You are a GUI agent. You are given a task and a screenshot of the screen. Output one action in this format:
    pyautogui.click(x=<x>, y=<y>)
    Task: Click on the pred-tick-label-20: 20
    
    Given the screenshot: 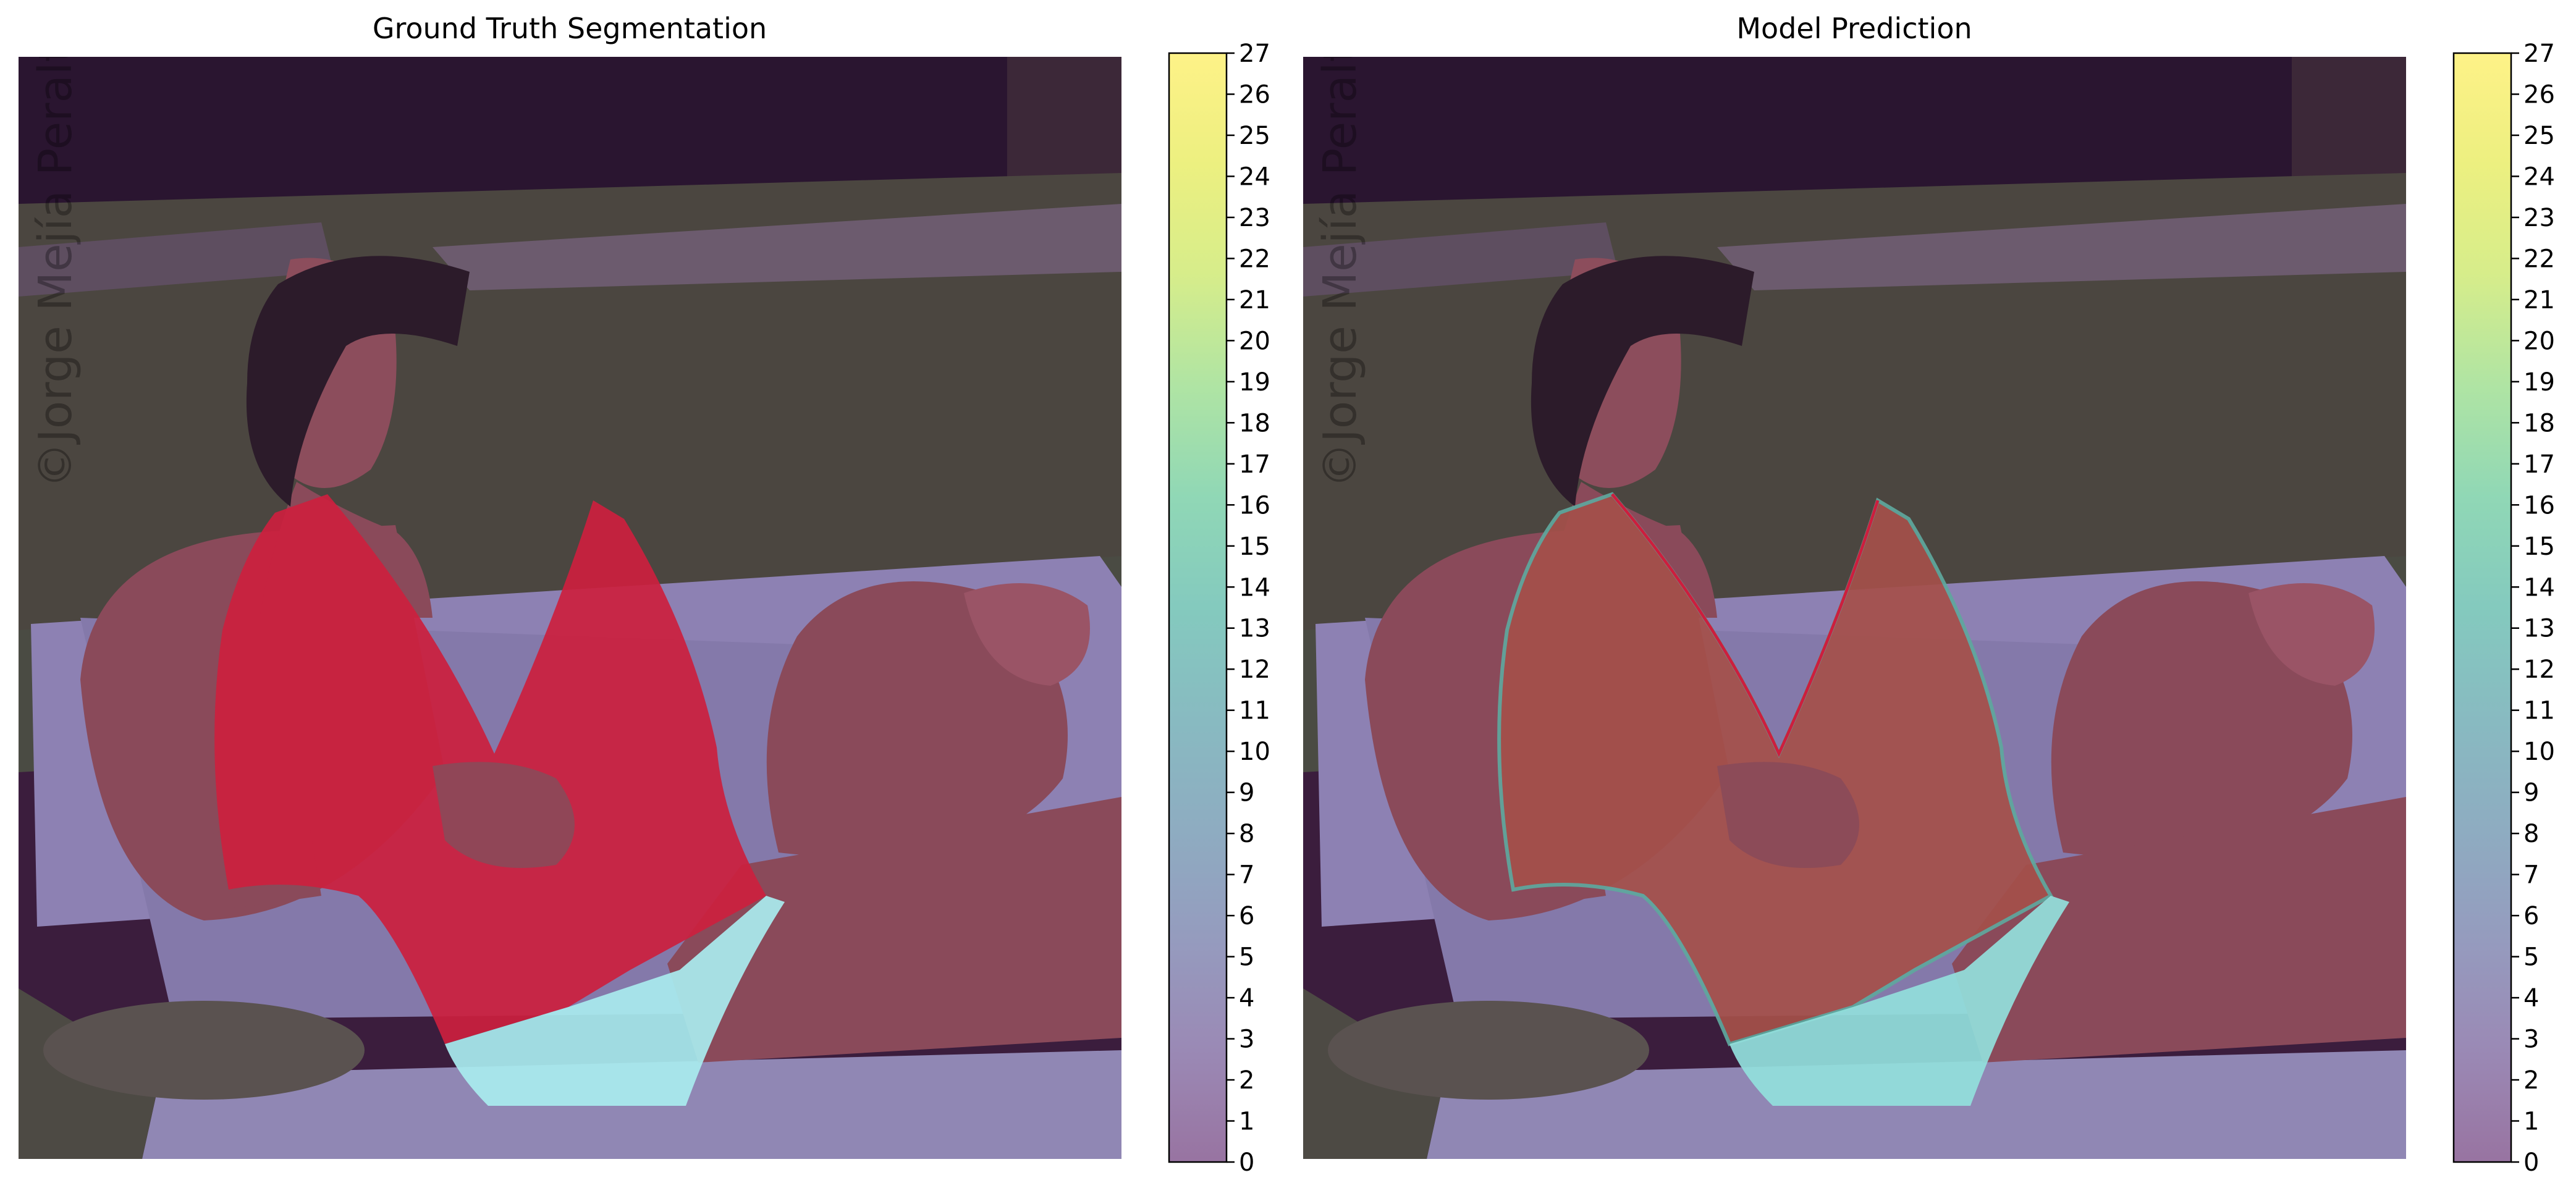 What is the action you would take?
    pyautogui.click(x=2539, y=341)
    